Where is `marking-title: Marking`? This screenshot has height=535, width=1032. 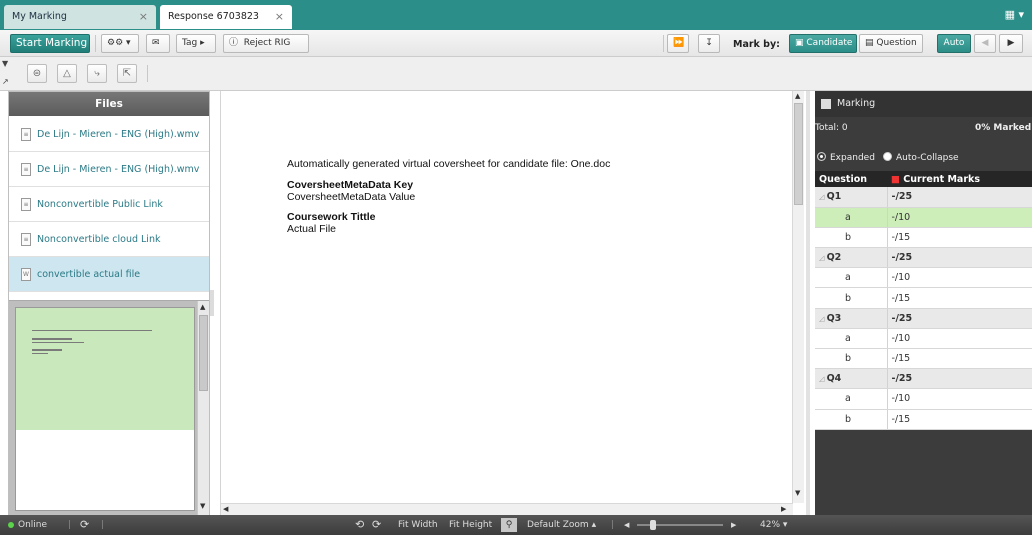 marking-title: Marking is located at coordinates (856, 103).